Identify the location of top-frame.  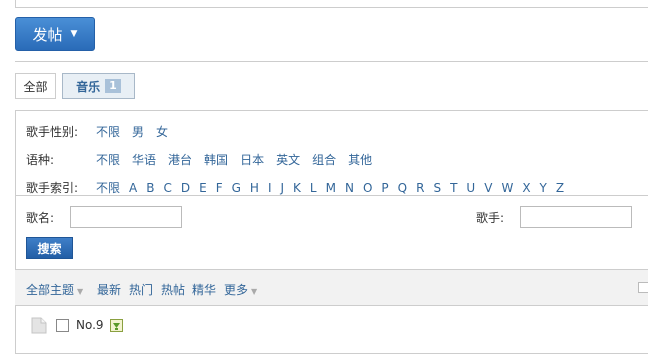
(331, 4).